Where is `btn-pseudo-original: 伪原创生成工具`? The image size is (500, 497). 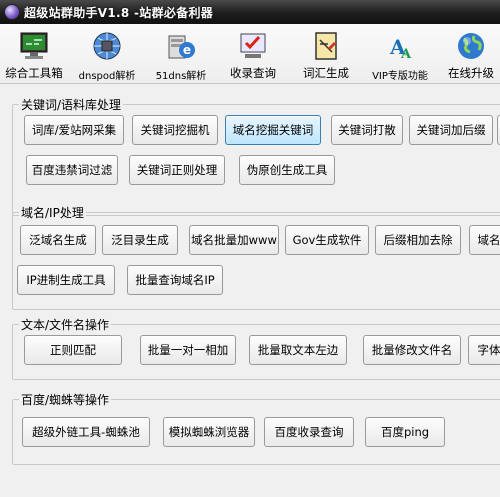
btn-pseudo-original: 伪原创生成工具 is located at coordinates (287, 170).